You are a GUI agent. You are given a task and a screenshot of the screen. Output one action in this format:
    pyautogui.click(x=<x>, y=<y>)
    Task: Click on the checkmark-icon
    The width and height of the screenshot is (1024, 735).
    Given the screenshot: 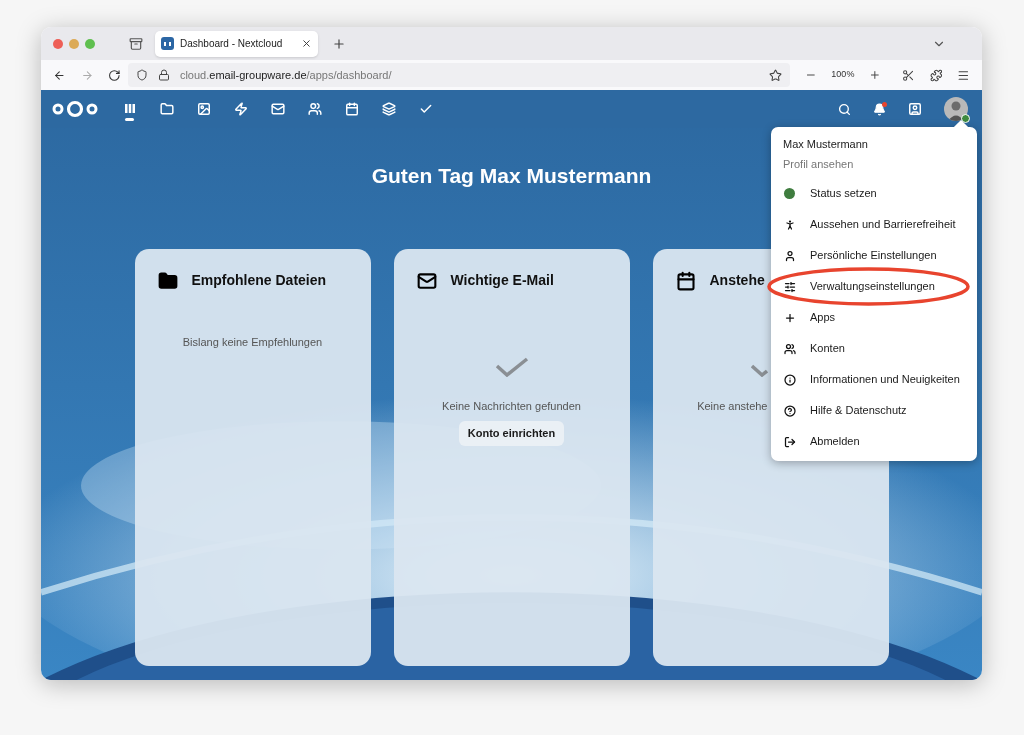 What is the action you would take?
    pyautogui.click(x=425, y=109)
    